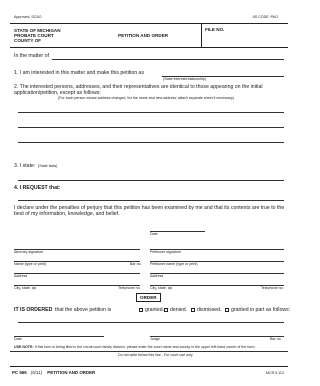 The width and height of the screenshot is (320, 386). I want to click on petitioner-address-label: Address, so click(157, 276).